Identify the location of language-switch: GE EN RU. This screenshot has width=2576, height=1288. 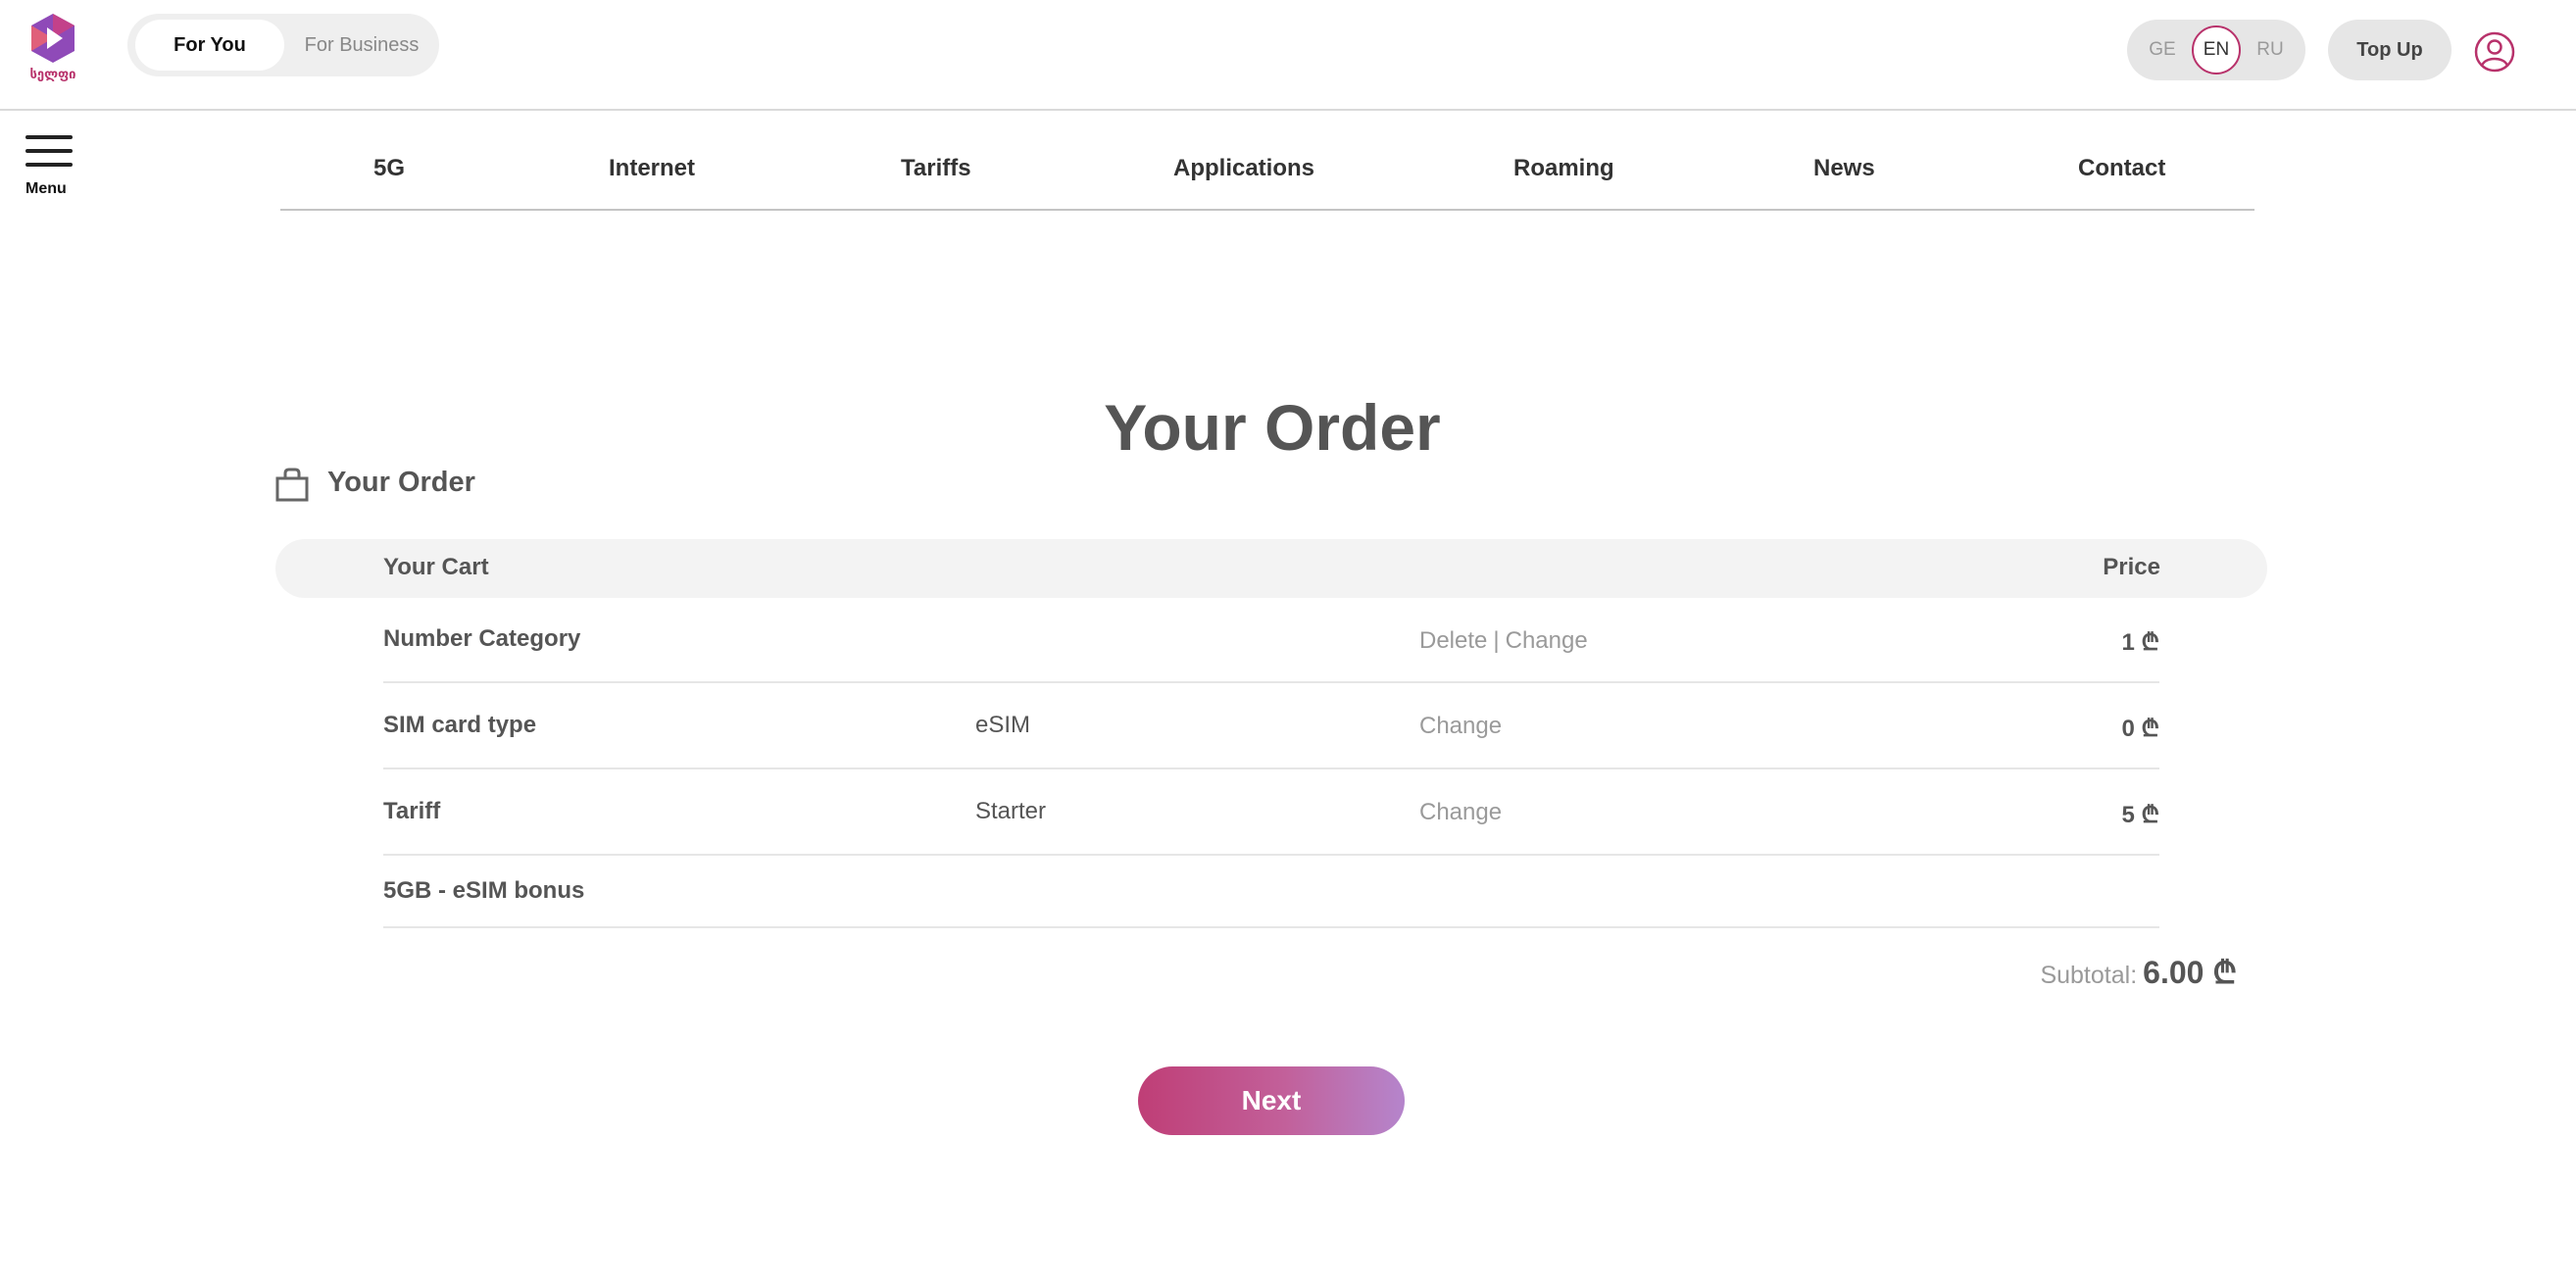
(2216, 50).